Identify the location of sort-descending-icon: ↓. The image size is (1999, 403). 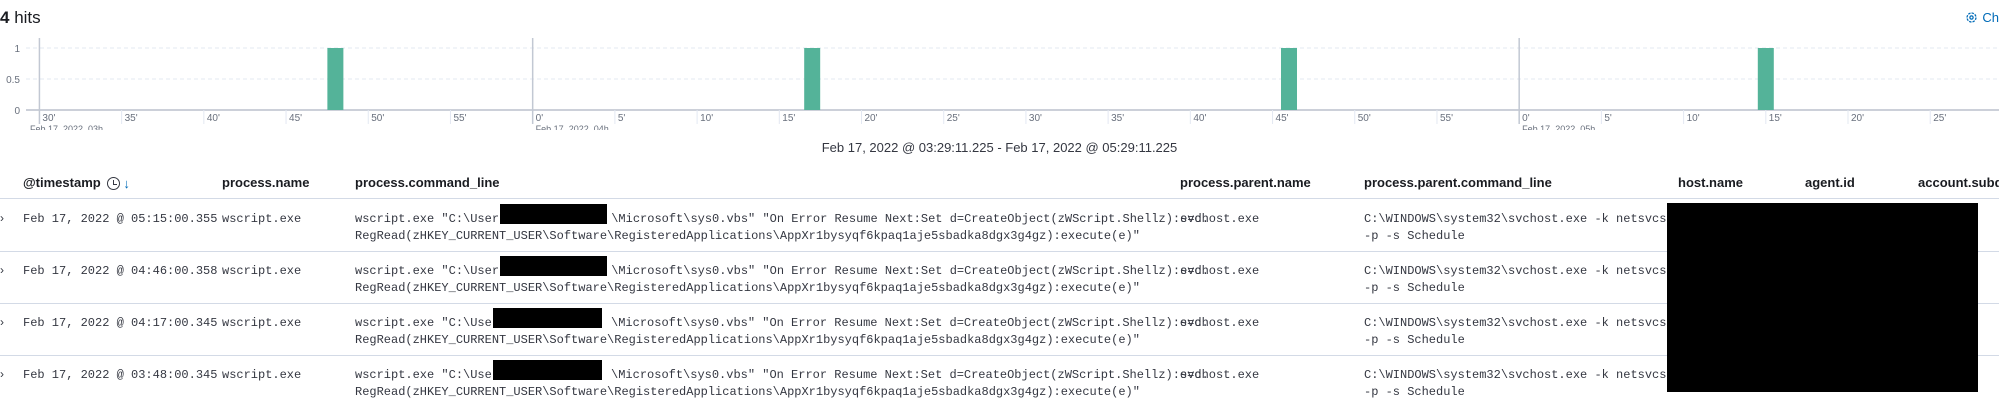
(126, 183).